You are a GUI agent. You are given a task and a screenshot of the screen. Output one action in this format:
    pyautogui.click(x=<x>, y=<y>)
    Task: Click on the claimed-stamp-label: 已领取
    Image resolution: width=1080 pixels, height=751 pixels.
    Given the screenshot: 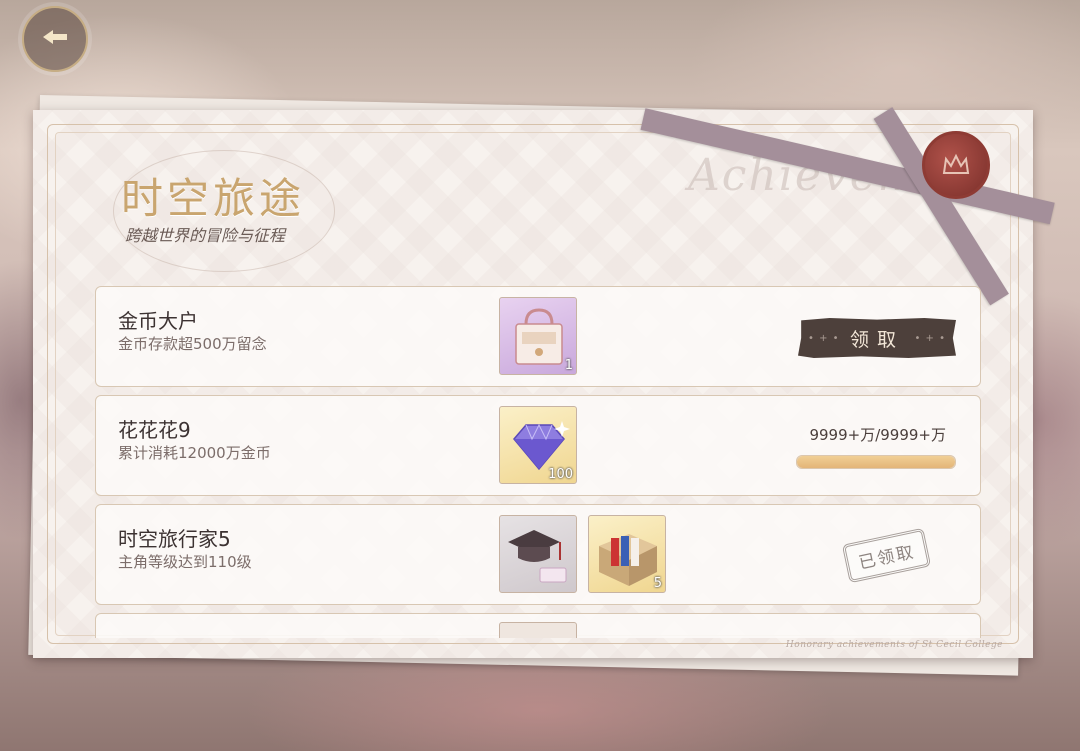 What is the action you would take?
    pyautogui.click(x=886, y=555)
    